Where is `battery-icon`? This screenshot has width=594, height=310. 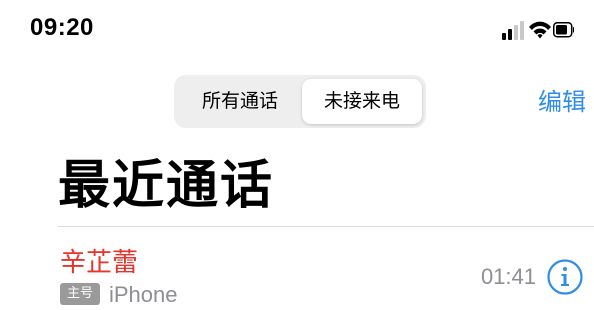 battery-icon is located at coordinates (563, 30).